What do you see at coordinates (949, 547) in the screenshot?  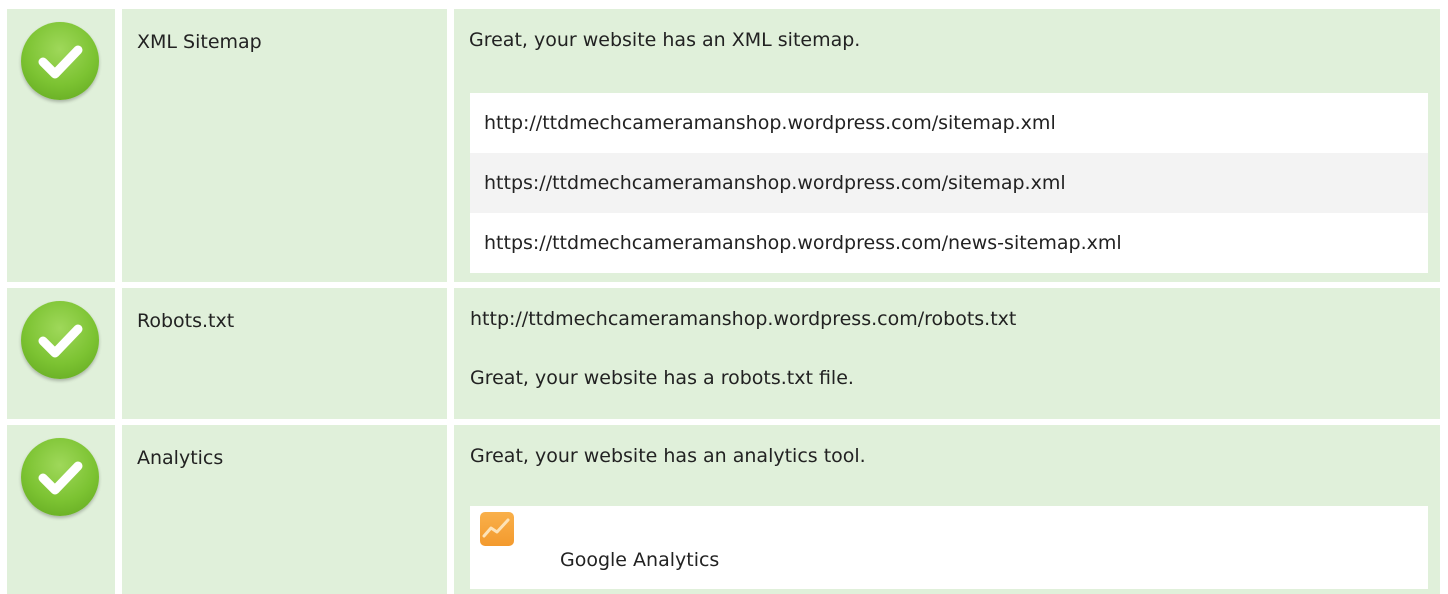 I see `analytics-tool-item: Google Analytics` at bounding box center [949, 547].